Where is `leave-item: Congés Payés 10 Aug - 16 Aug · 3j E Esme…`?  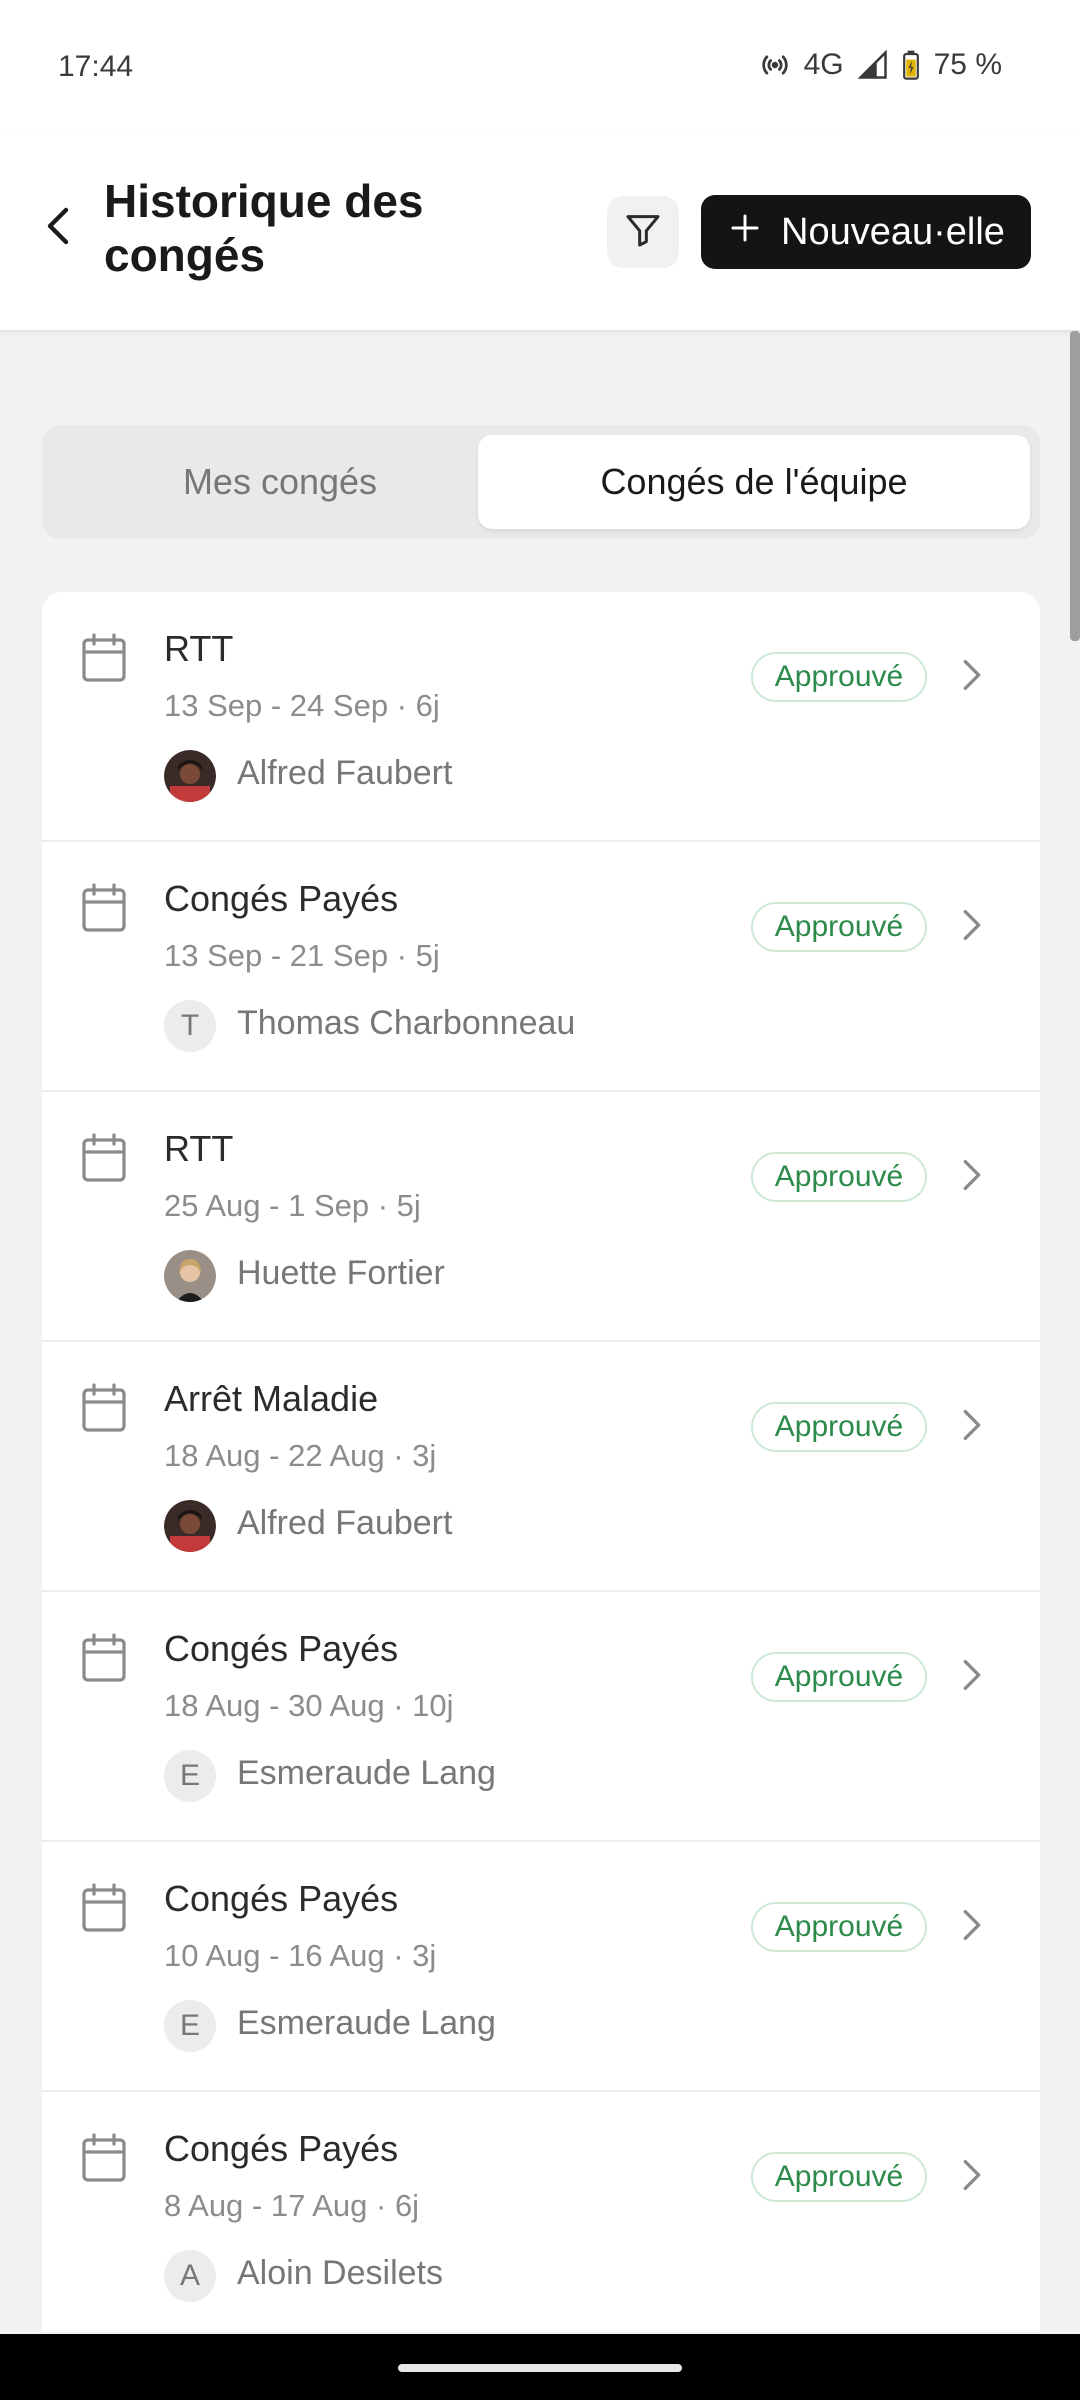
leave-item: Congés Payés 10 Aug - 16 Aug · 3j E Esme… is located at coordinates (541, 1967).